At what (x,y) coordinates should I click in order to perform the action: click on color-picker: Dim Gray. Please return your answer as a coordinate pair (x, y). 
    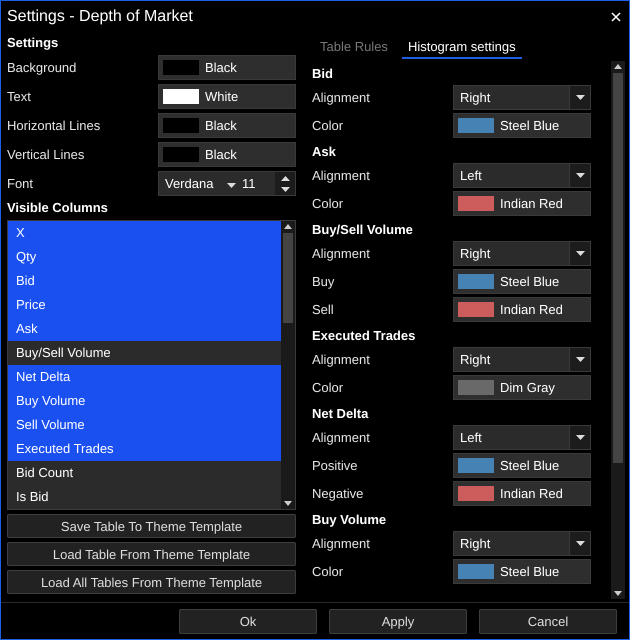
    Looking at the image, I should click on (522, 387).